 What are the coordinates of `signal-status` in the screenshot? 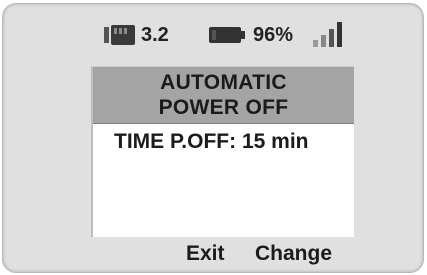 It's located at (328, 34).